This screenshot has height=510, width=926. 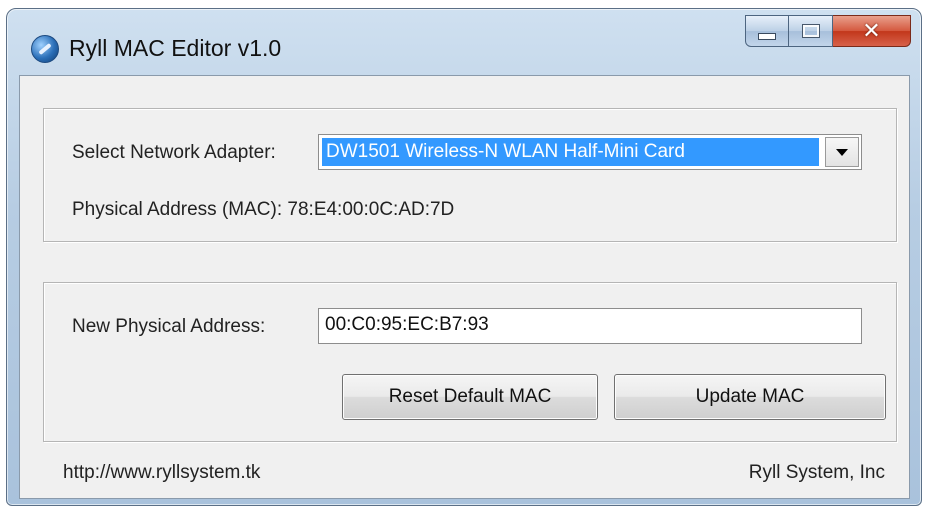 I want to click on window-title: Ryll MAC Editor v1.0, so click(x=175, y=48).